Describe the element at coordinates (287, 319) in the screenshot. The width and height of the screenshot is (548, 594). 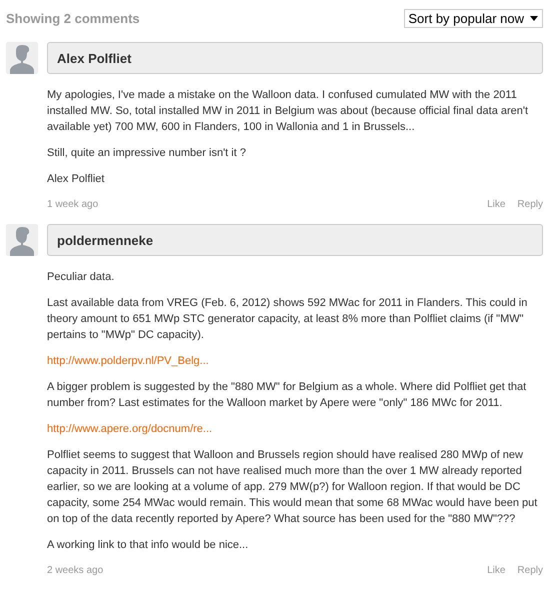
I see `comment-text: Last available data from VREG (Feb. 6, 2012) shows 592 MWac for 2011 in Flanders. This could in theory amount to 651 MWp STC generator capacity, at least 8% more than Polfliet claims (if "MW" pertains to "MWp" DC capacity).` at that location.